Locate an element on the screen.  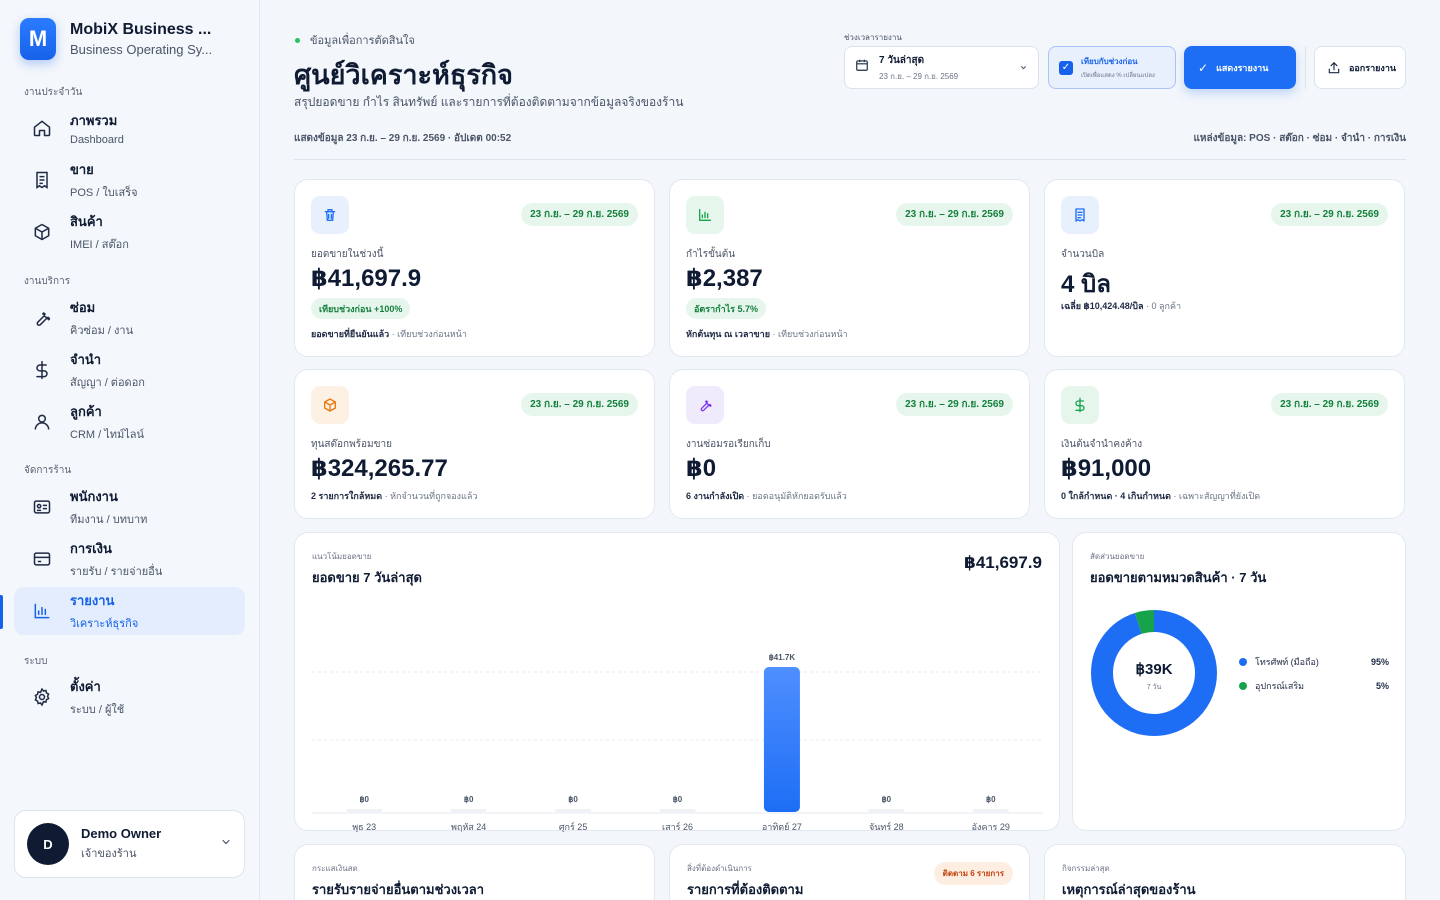
followup-badge: ติดตาม 6 รายการ is located at coordinates (973, 873).